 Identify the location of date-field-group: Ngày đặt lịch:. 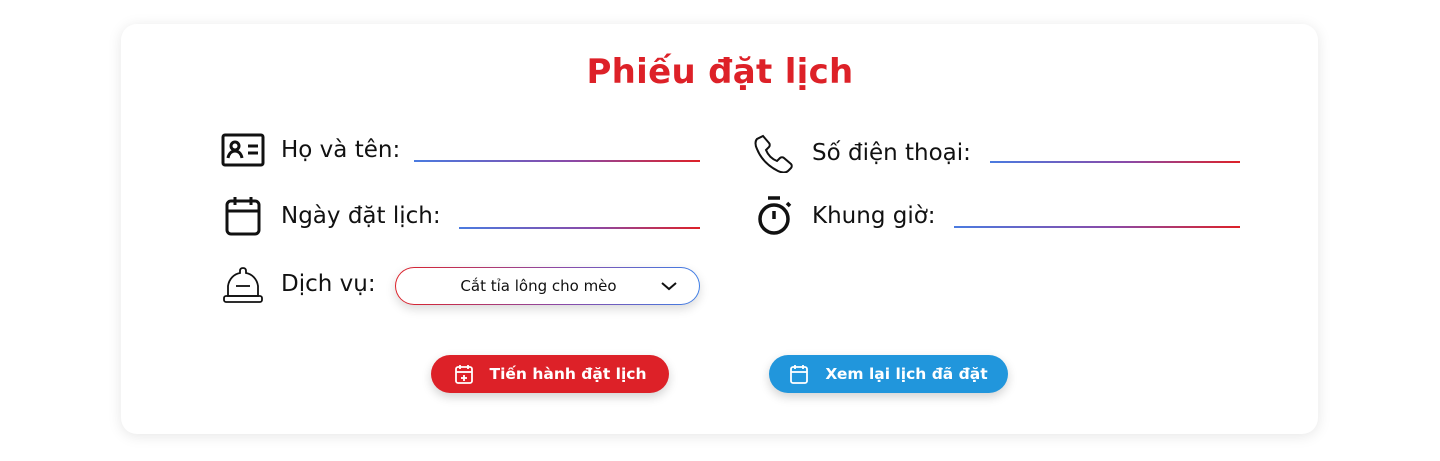
(331, 216).